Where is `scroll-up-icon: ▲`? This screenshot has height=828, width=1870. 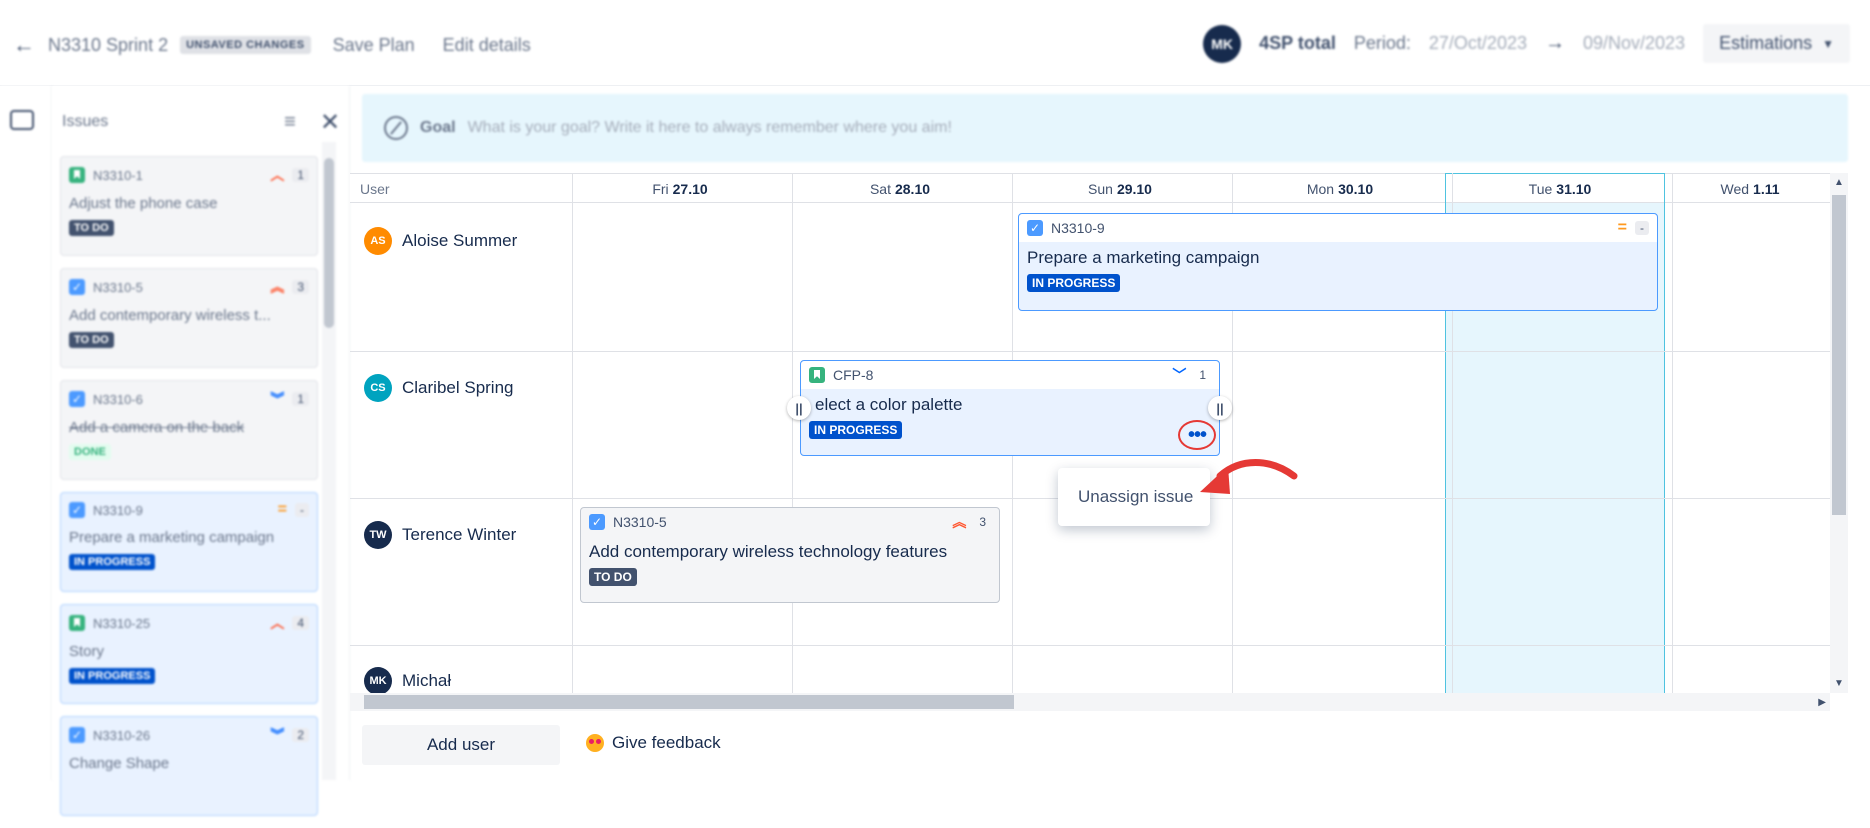
scroll-up-icon: ▲ is located at coordinates (1839, 182).